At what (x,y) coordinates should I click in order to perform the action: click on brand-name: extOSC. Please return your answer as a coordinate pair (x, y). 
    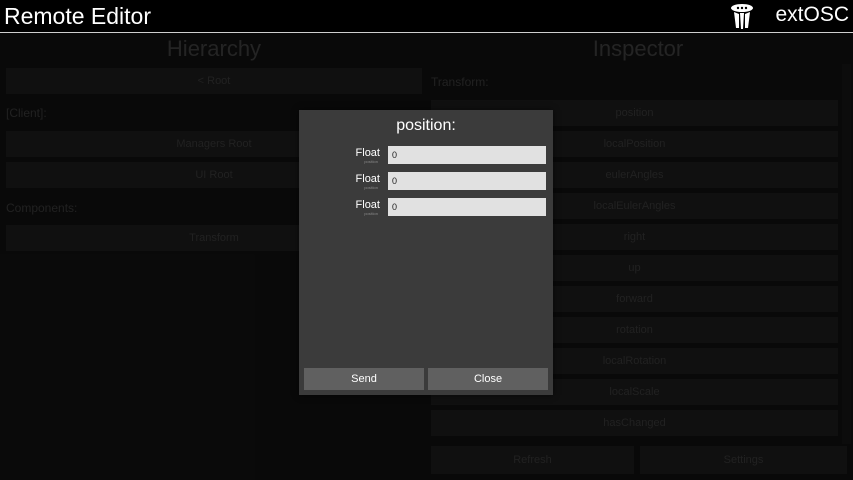
    Looking at the image, I should click on (812, 14).